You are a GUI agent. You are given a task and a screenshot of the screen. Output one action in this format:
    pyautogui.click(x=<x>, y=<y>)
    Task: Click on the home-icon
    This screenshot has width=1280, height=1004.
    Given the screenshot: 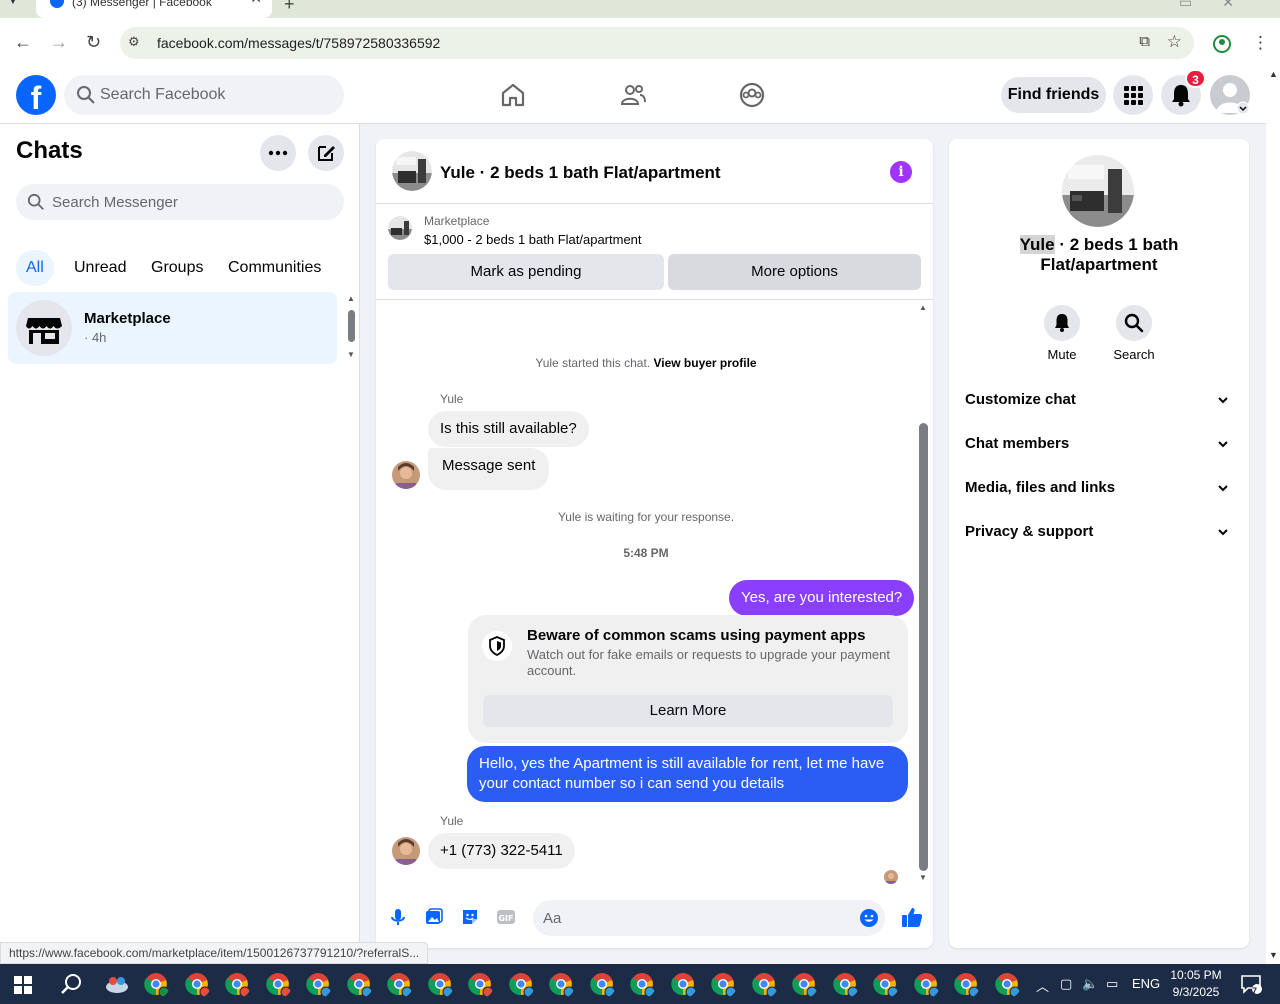 What is the action you would take?
    pyautogui.click(x=513, y=95)
    